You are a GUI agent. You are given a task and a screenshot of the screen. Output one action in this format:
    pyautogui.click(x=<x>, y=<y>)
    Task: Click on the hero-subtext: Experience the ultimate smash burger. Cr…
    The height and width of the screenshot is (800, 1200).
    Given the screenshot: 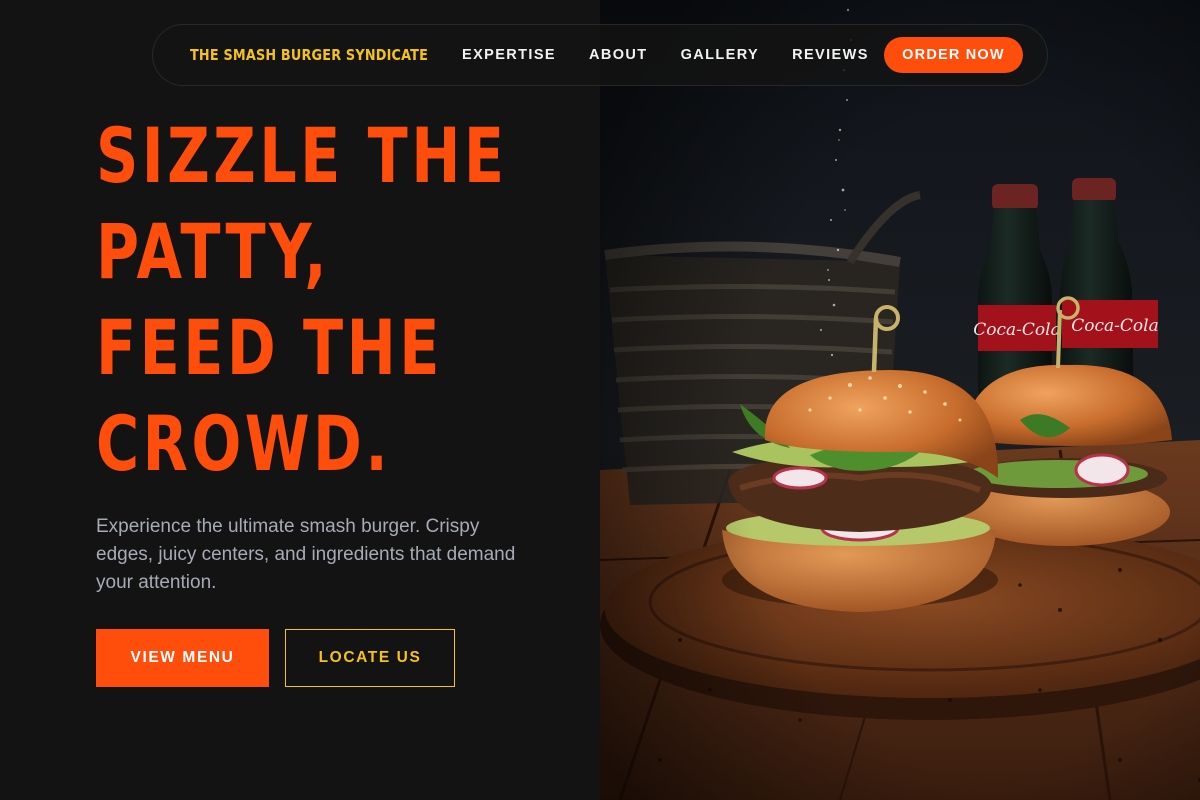 What is the action you would take?
    pyautogui.click(x=306, y=554)
    